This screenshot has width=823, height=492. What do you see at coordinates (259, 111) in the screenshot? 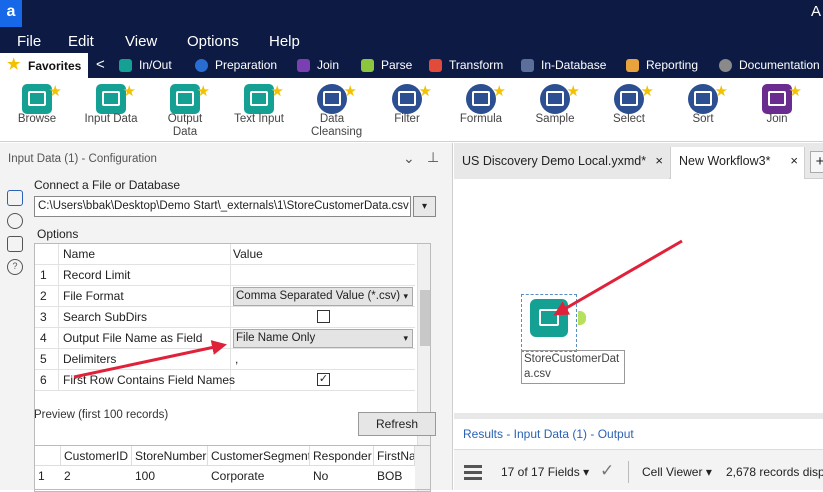
I see `tool-text-input: ★ Text Input` at bounding box center [259, 111].